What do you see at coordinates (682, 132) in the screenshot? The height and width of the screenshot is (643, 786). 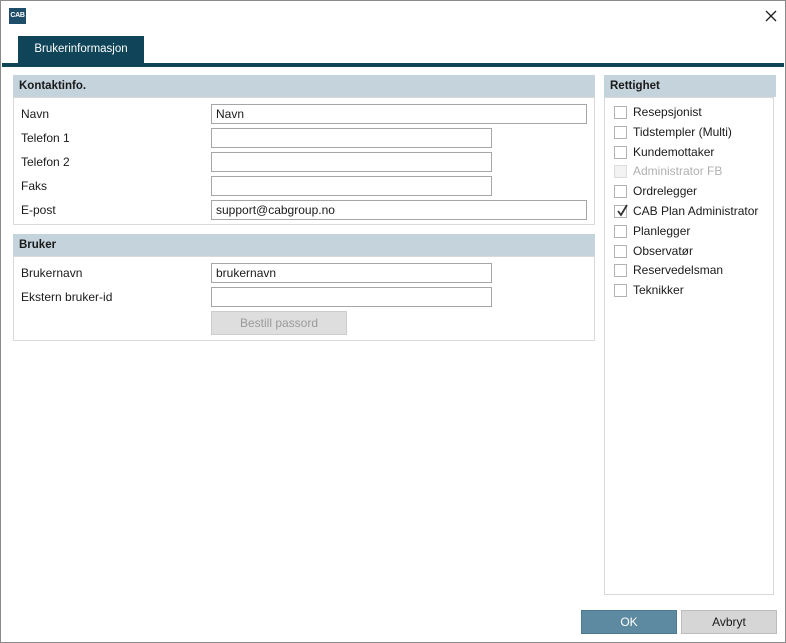 I see `rights-item-label: Tidstempler (Multi)` at bounding box center [682, 132].